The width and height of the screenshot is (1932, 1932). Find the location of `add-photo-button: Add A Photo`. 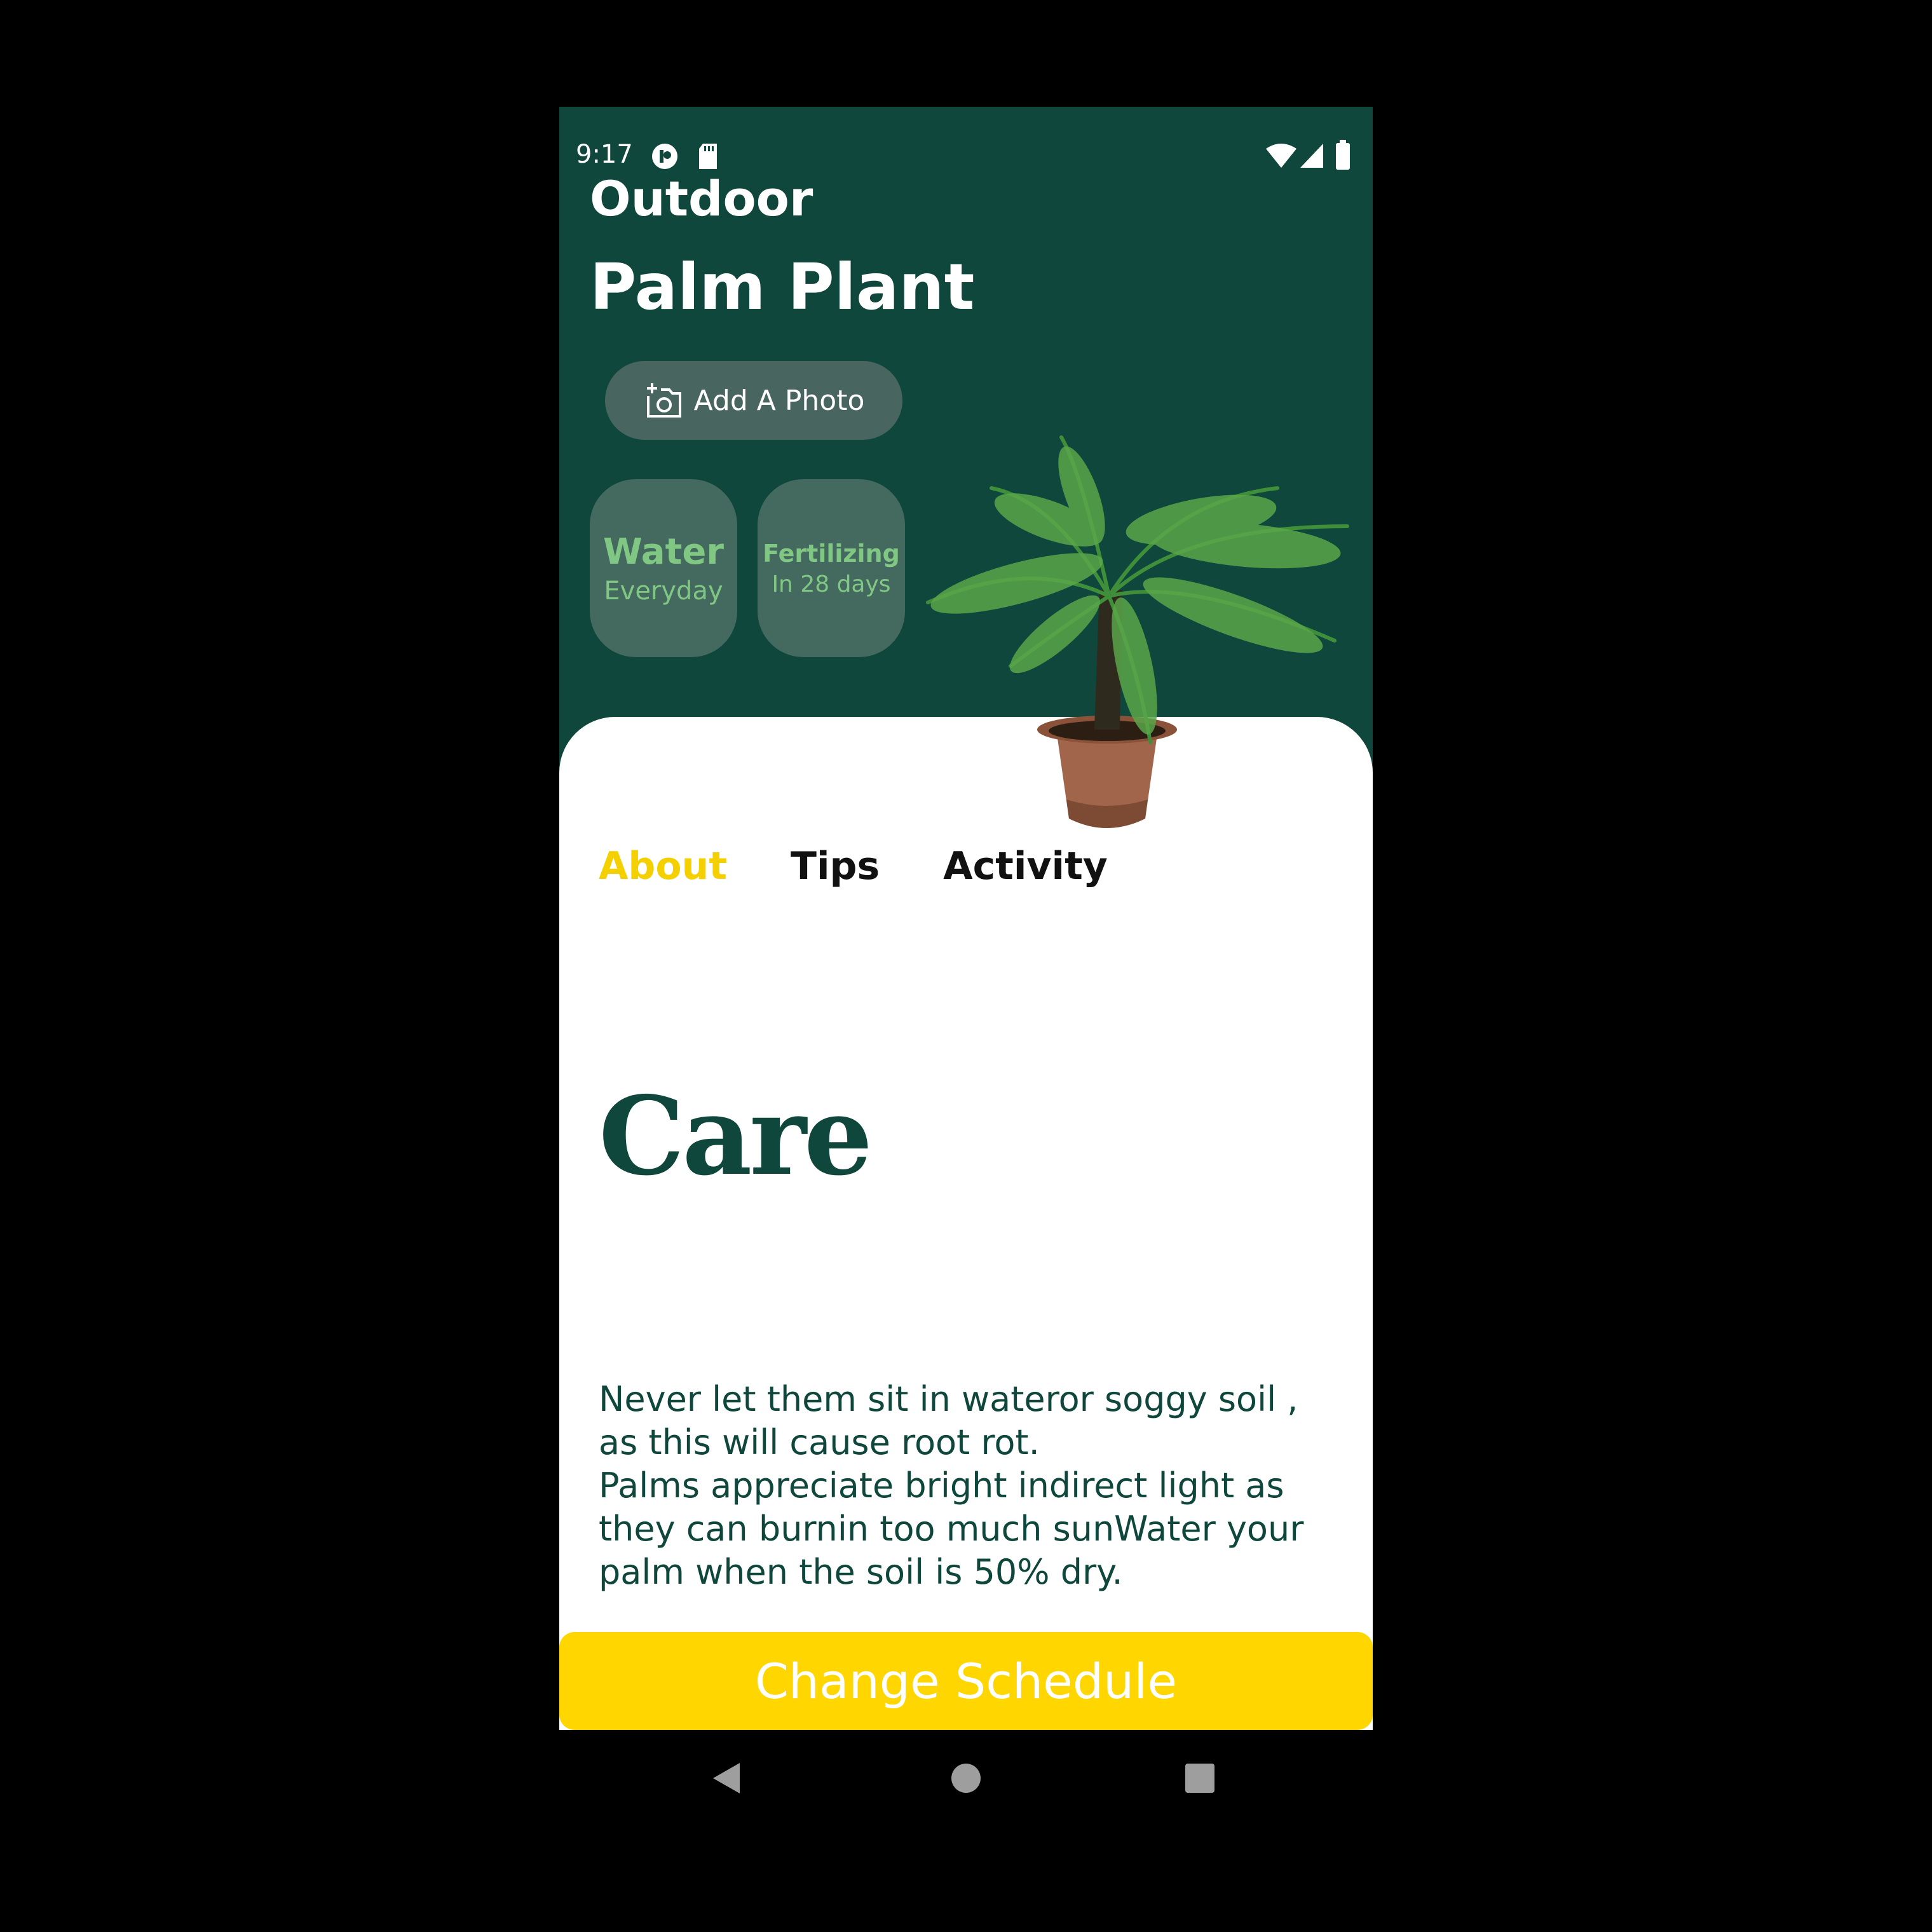

add-photo-button: Add A Photo is located at coordinates (753, 401).